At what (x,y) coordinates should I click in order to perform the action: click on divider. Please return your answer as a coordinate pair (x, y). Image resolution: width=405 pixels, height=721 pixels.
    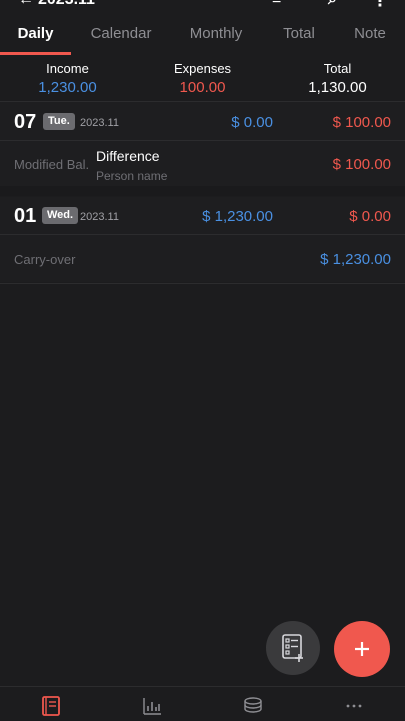
    Looking at the image, I should click on (202, 283).